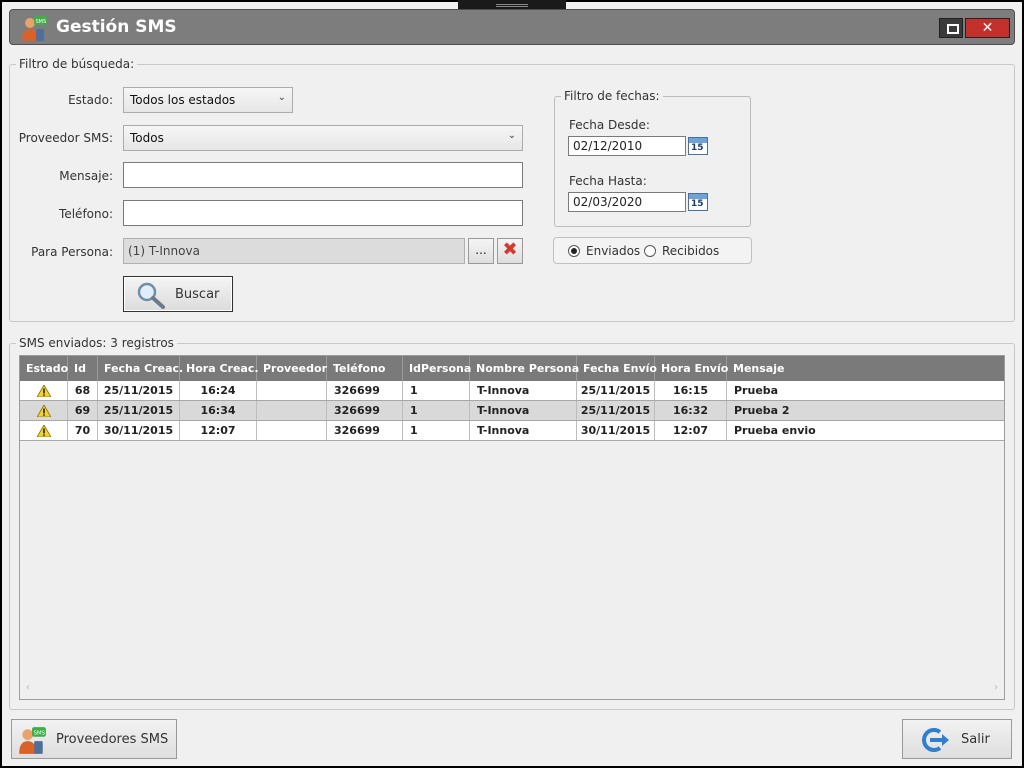 This screenshot has width=1024, height=768. What do you see at coordinates (762, 410) in the screenshot?
I see `cell-mensaje: Prueba 2` at bounding box center [762, 410].